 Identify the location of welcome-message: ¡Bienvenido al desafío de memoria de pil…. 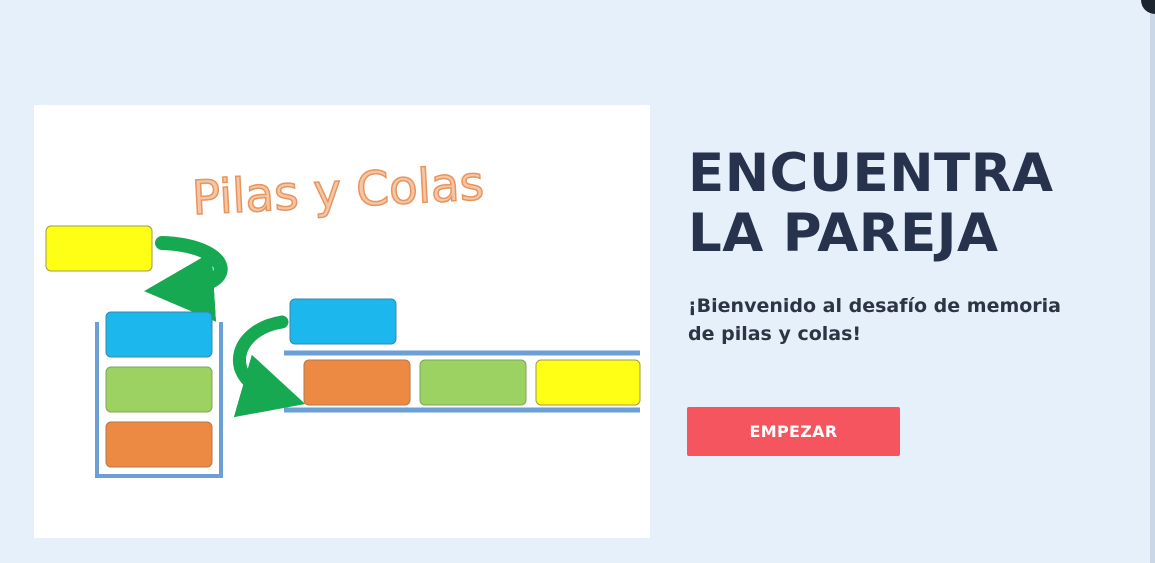
(875, 320).